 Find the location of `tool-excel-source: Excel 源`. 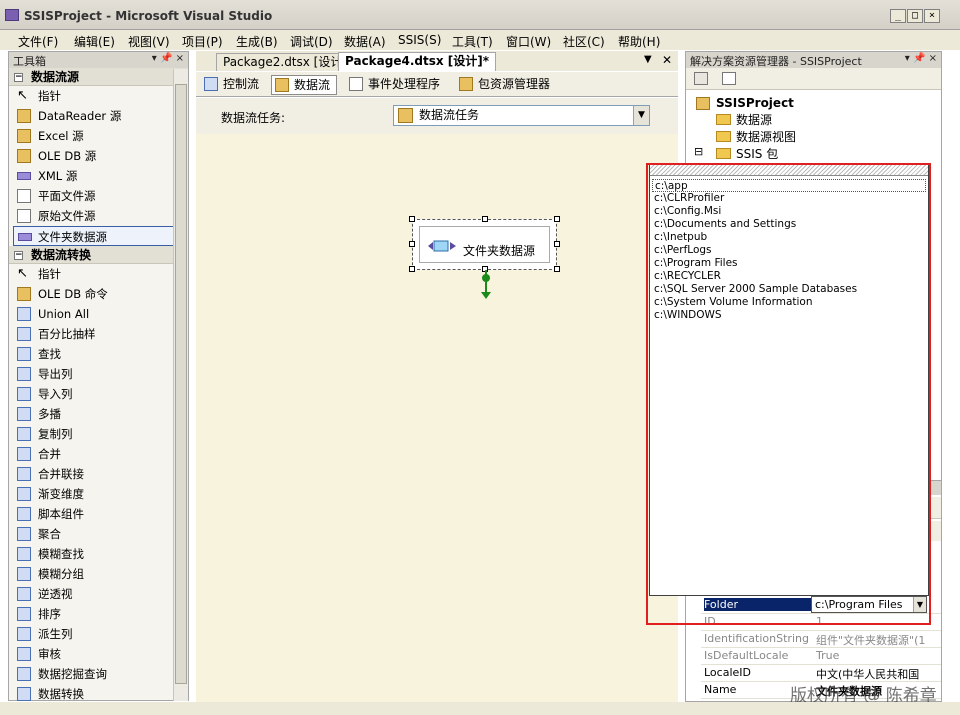

tool-excel-source: Excel 源 is located at coordinates (98, 136).